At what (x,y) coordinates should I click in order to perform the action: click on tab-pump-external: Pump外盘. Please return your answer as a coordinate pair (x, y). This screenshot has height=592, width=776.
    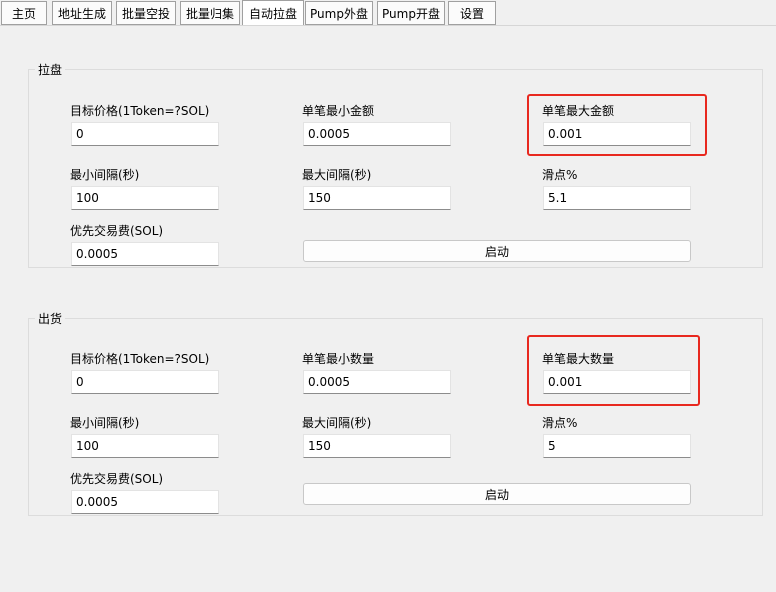
    Looking at the image, I should click on (339, 13).